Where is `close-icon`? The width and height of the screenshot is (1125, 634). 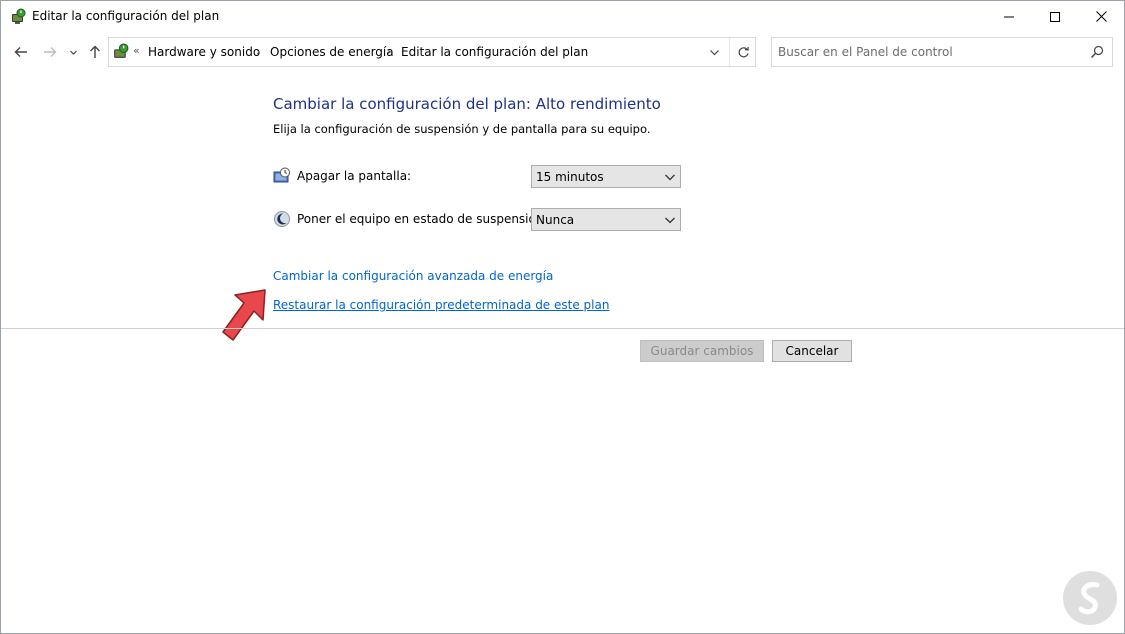 close-icon is located at coordinates (1101, 16).